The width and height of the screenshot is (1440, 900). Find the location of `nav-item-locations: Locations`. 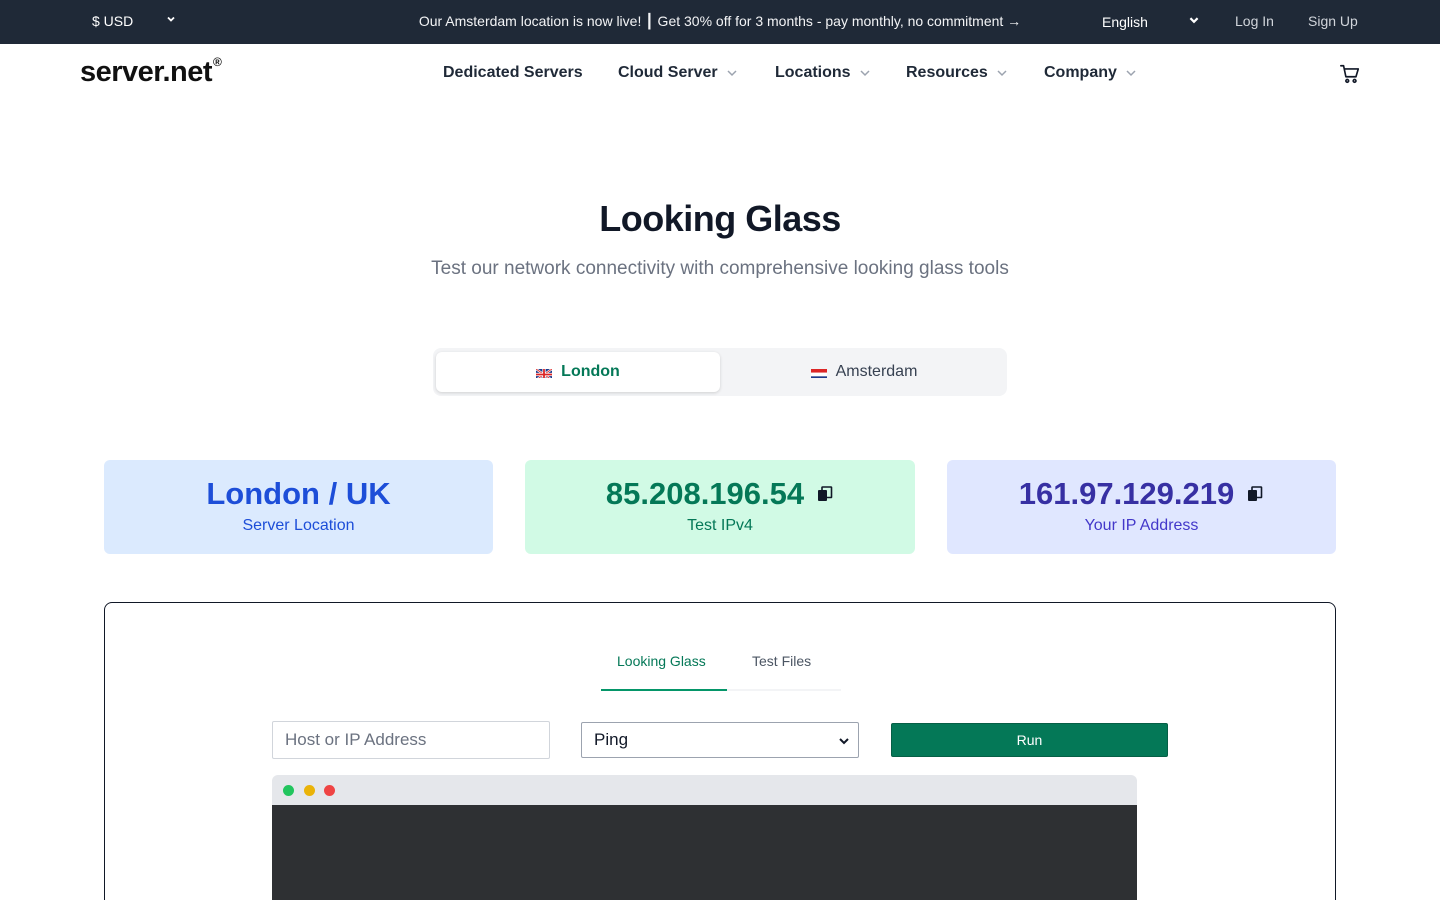

nav-item-locations: Locations is located at coordinates (823, 73).